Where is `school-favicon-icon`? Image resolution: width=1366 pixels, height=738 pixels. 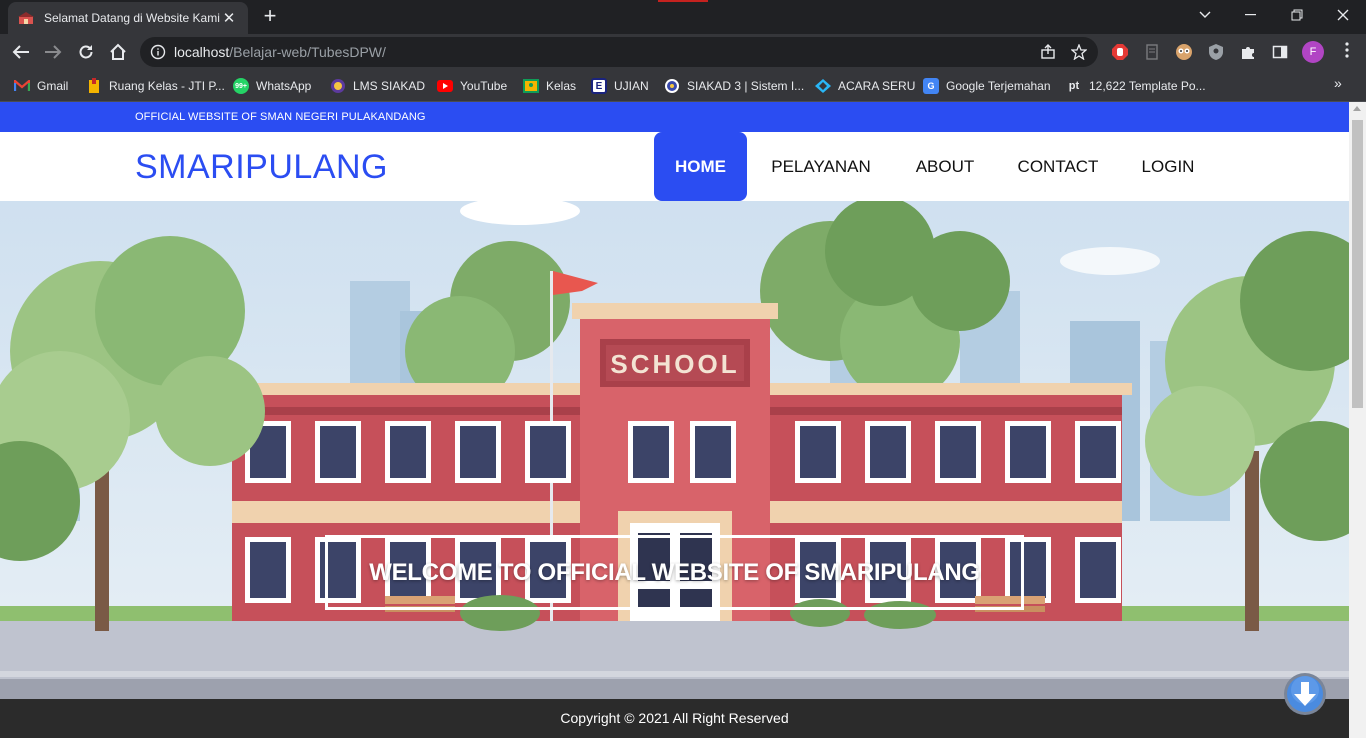
school-favicon-icon is located at coordinates (26, 18).